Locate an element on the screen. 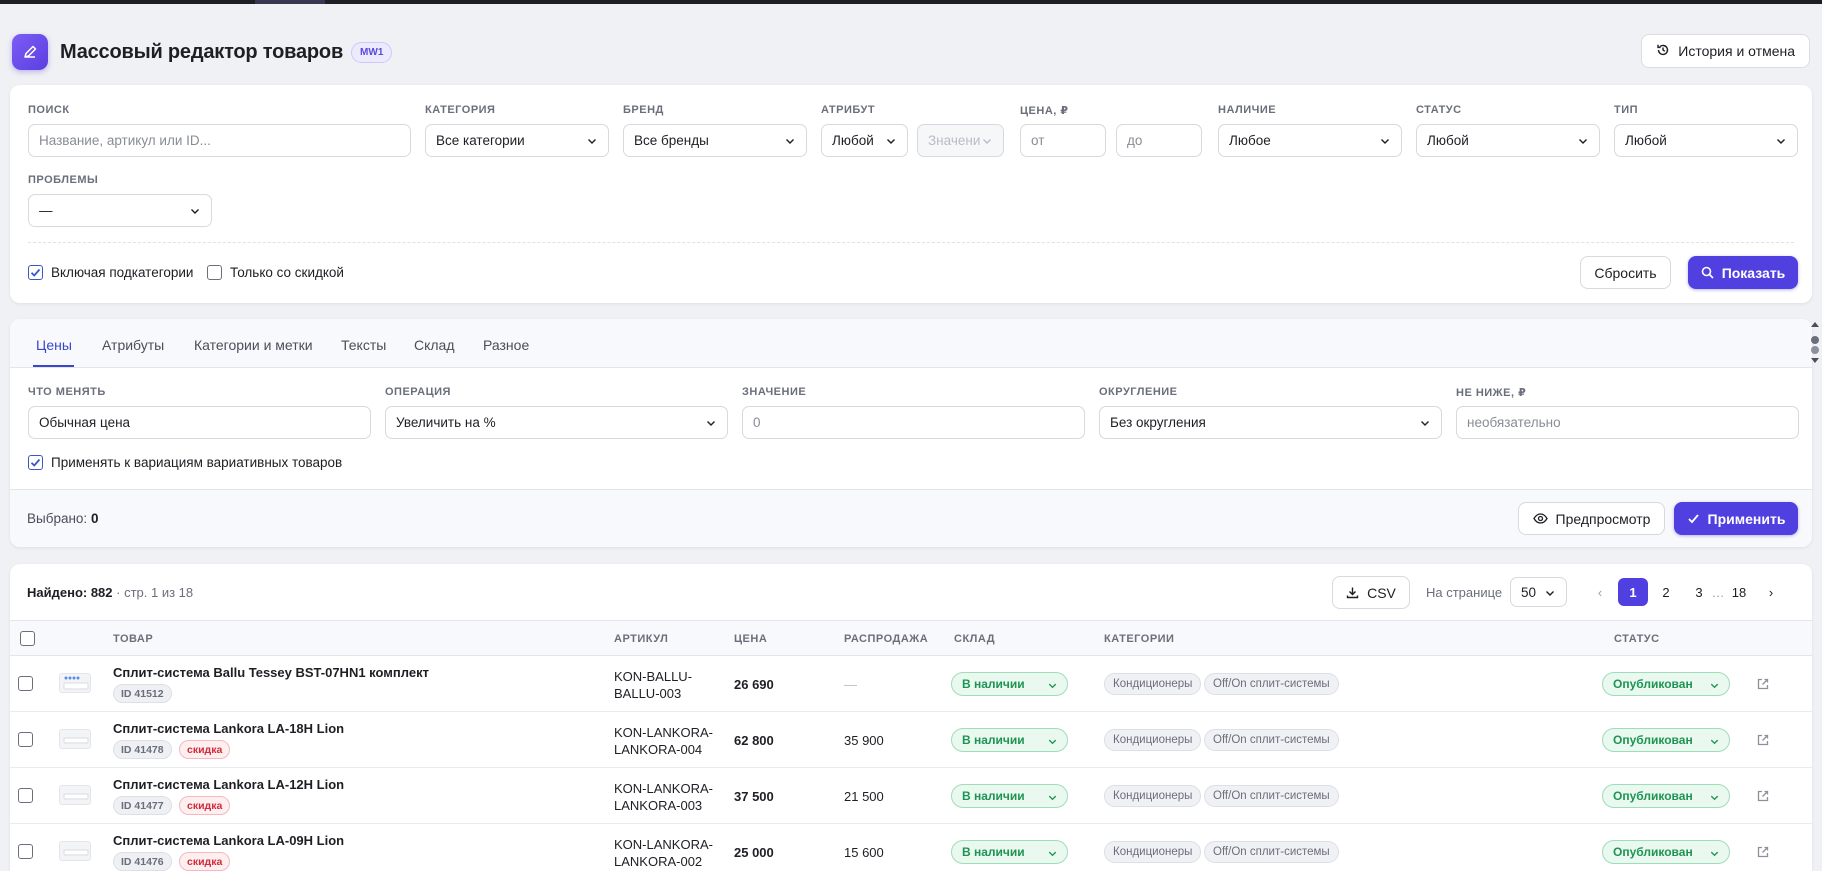 Image resolution: width=1822 pixels, height=871 pixels. search-icon is located at coordinates (1707, 272).